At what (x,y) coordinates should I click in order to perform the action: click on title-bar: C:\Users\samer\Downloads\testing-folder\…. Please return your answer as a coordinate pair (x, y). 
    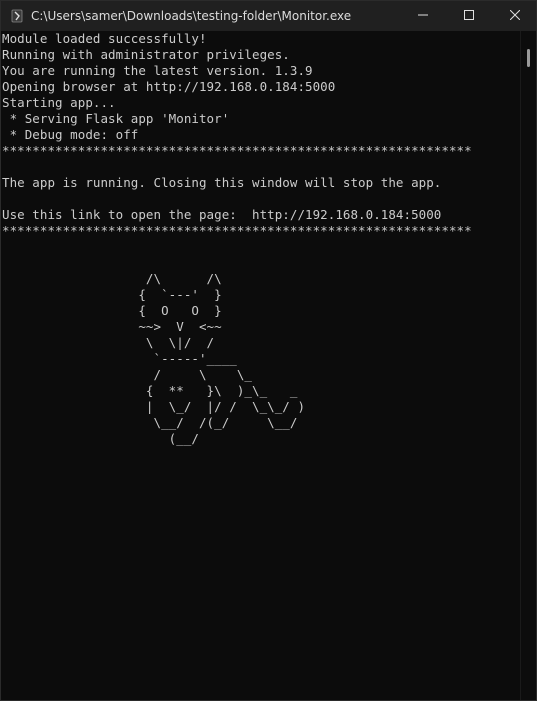
    Looking at the image, I should click on (268, 16).